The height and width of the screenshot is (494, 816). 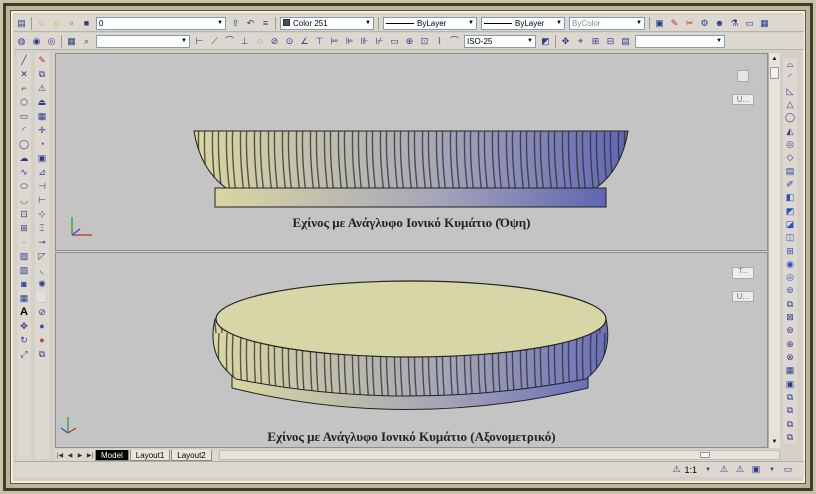 I want to click on ellipse-arc-icon: ◡, so click(x=24, y=200).